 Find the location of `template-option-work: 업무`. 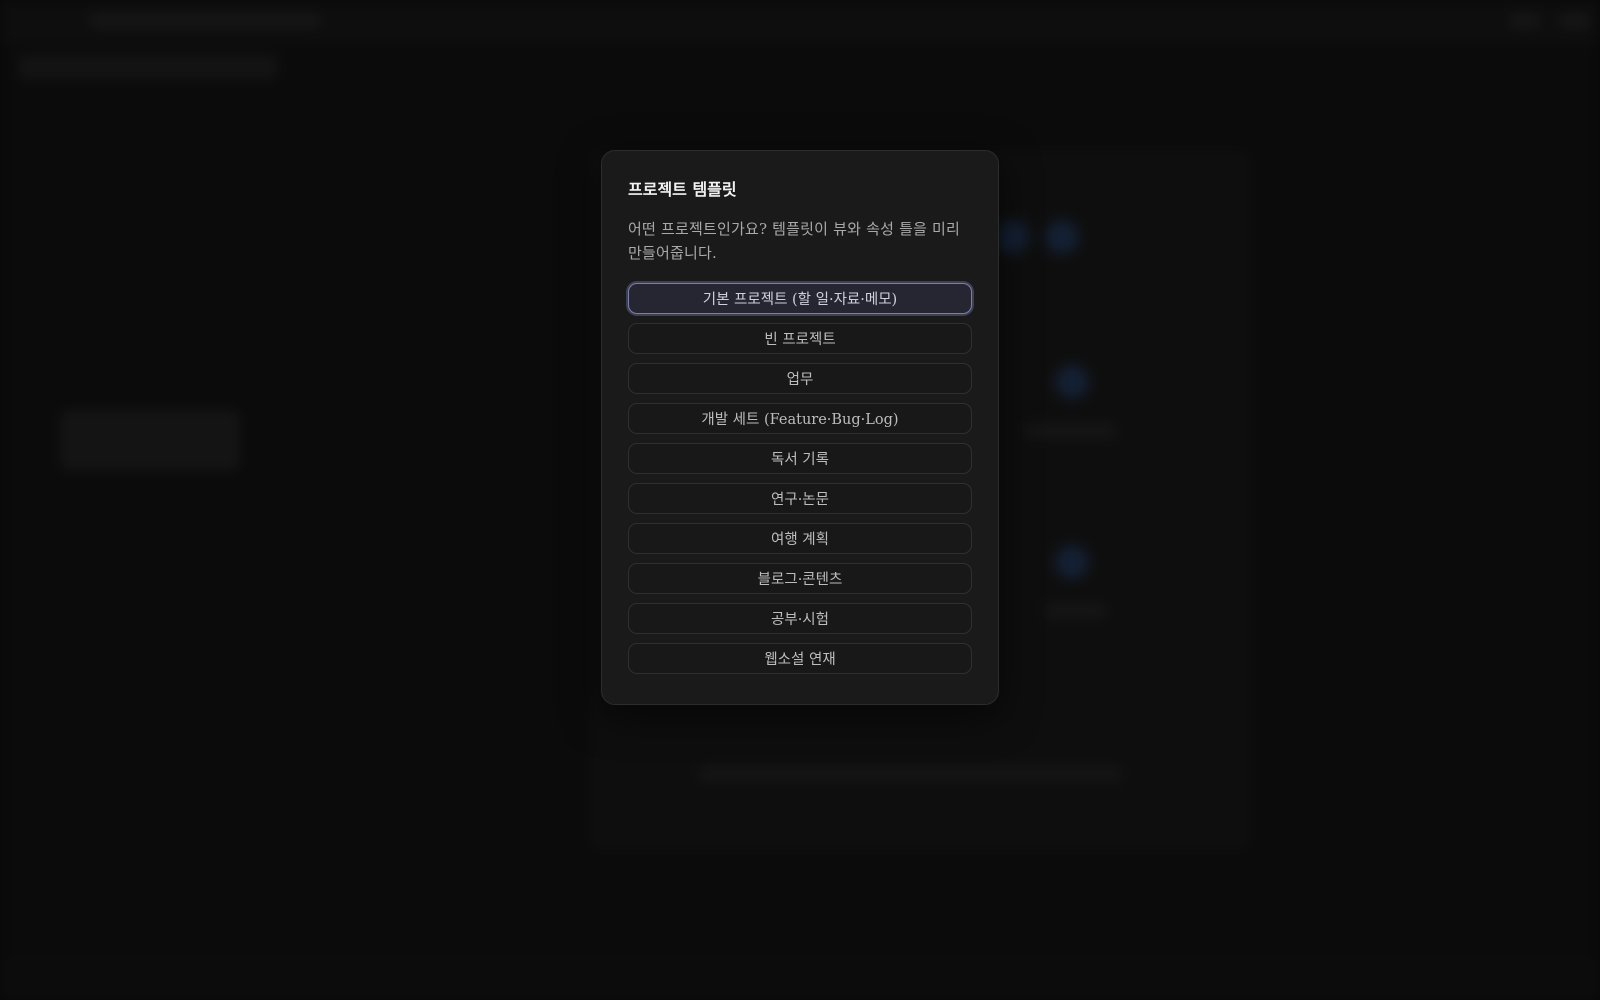

template-option-work: 업무 is located at coordinates (800, 378).